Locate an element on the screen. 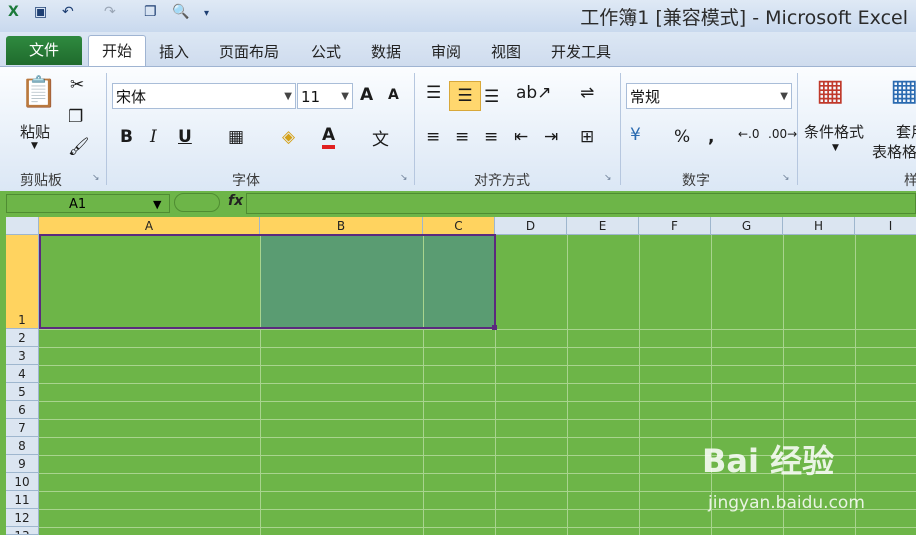 This screenshot has height=535, width=916. alignment-group-label: 对齐方式 is located at coordinates (502, 181).